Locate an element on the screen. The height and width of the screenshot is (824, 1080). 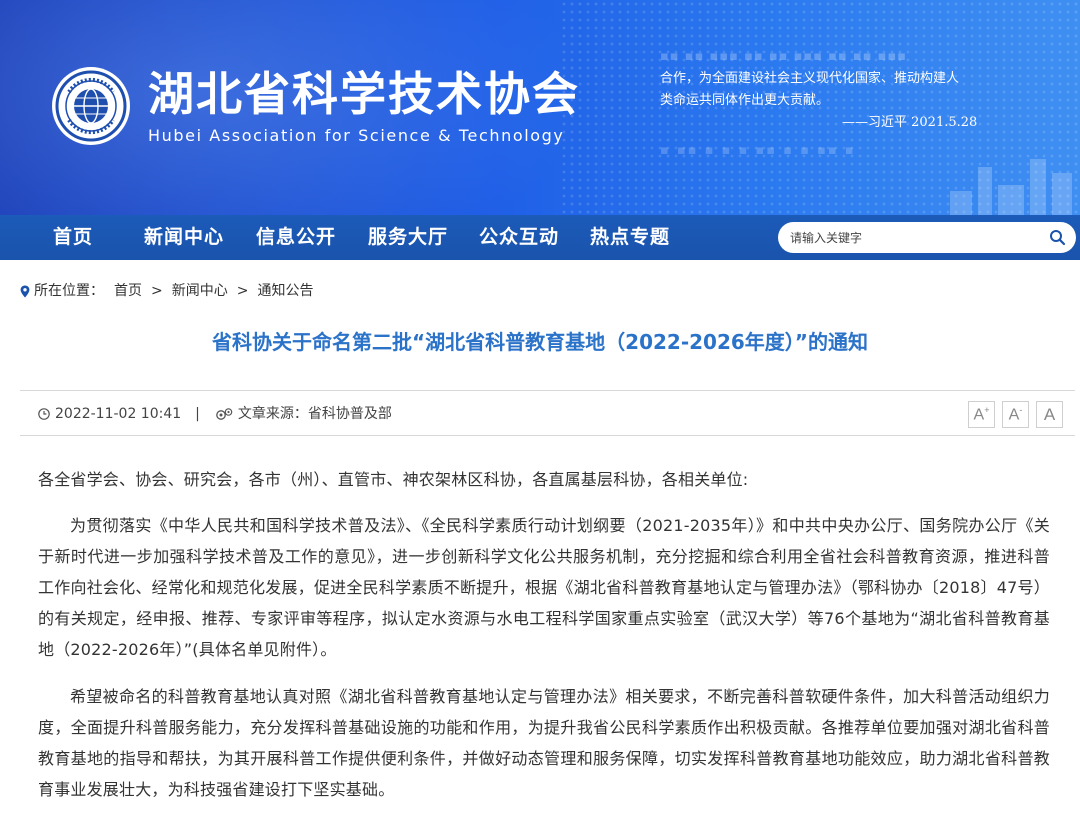
quote-line: 合作，为全面建设社会主义现代化国家、推动构建人 is located at coordinates (810, 78).